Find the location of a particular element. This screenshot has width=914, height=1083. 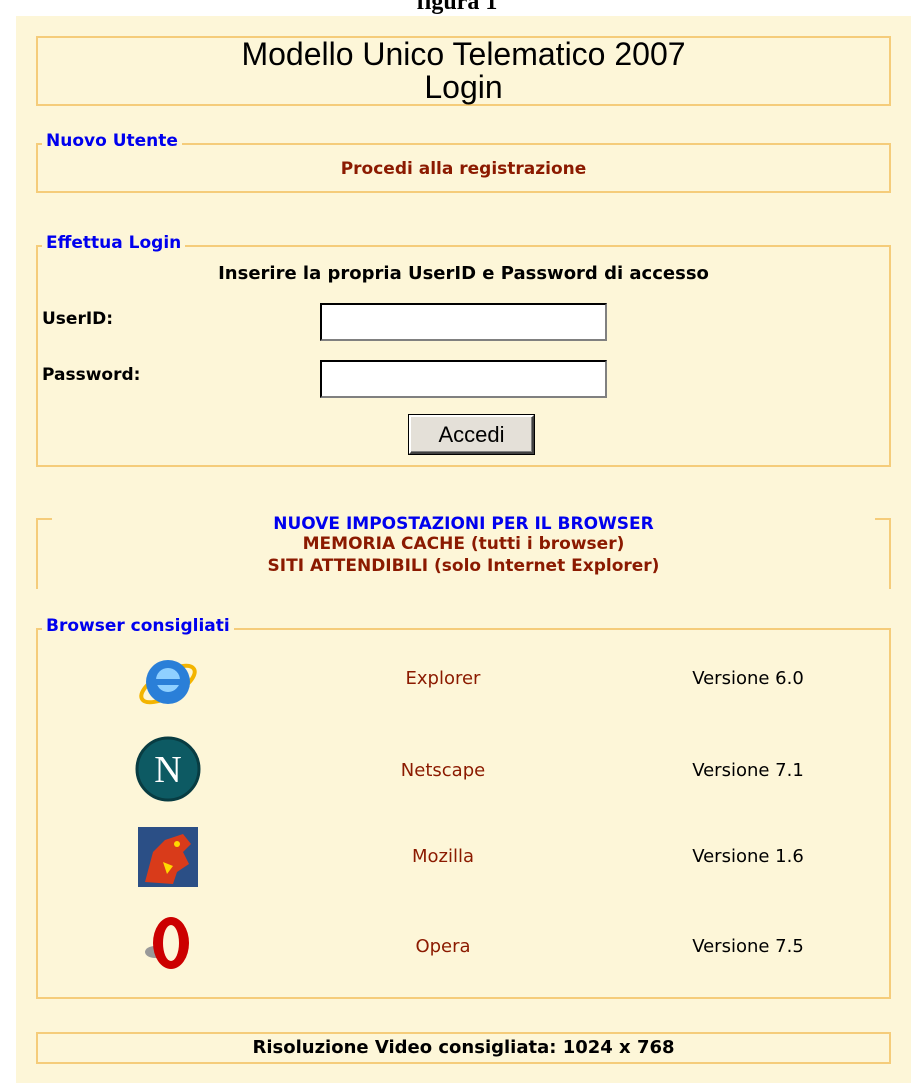

browser-version-netscape: Versione 7.1 is located at coordinates (748, 770).